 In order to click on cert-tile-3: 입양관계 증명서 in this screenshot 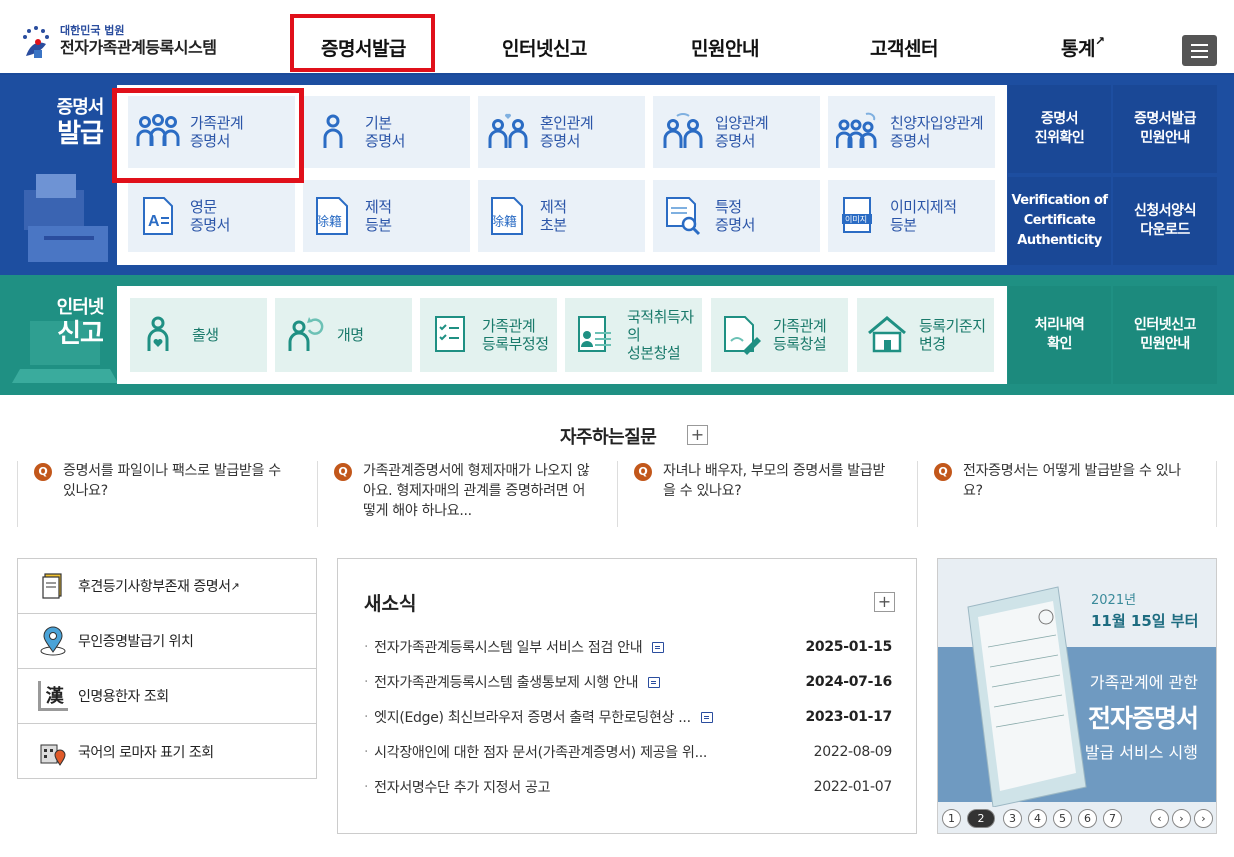, I will do `click(736, 132)`.